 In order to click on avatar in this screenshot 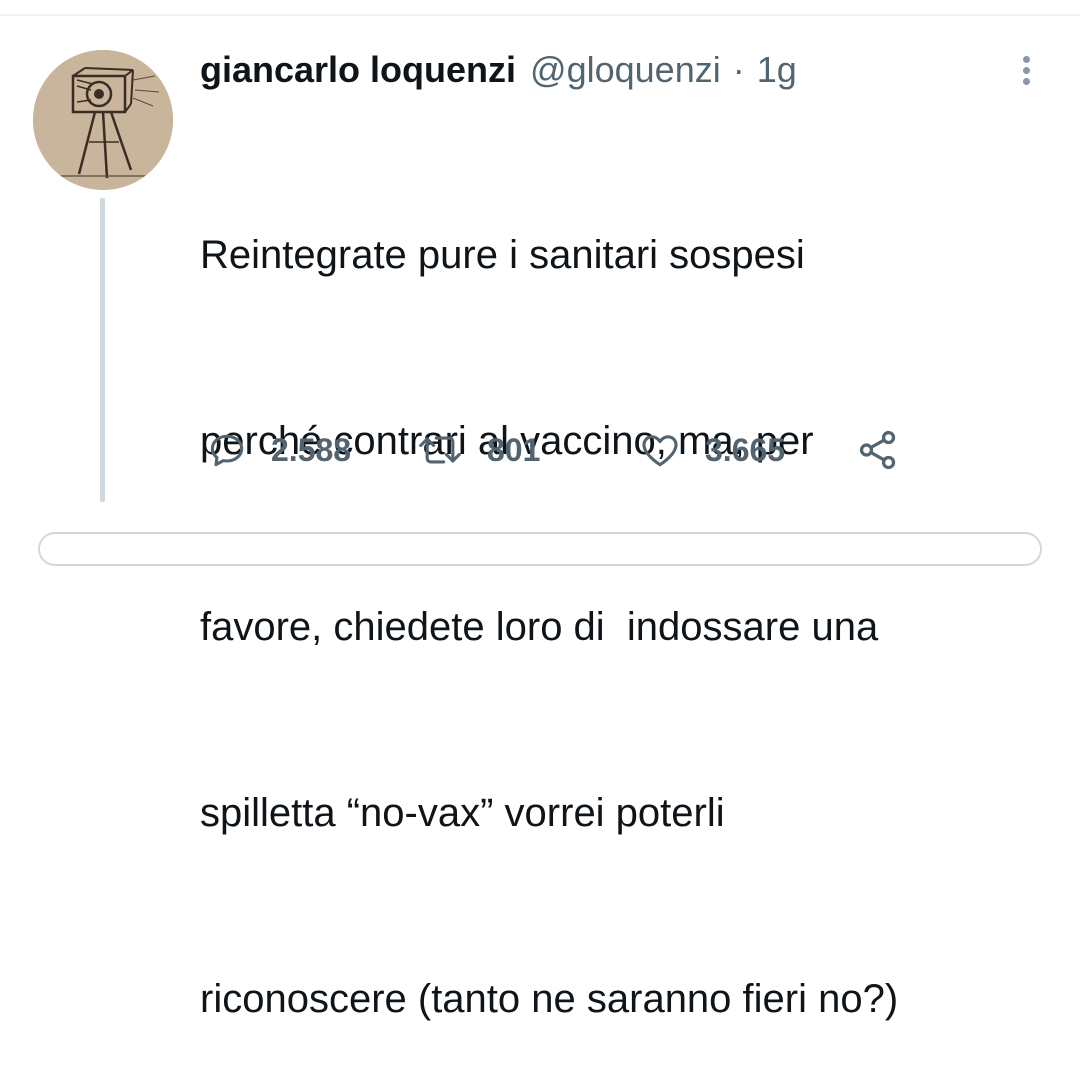, I will do `click(103, 120)`.